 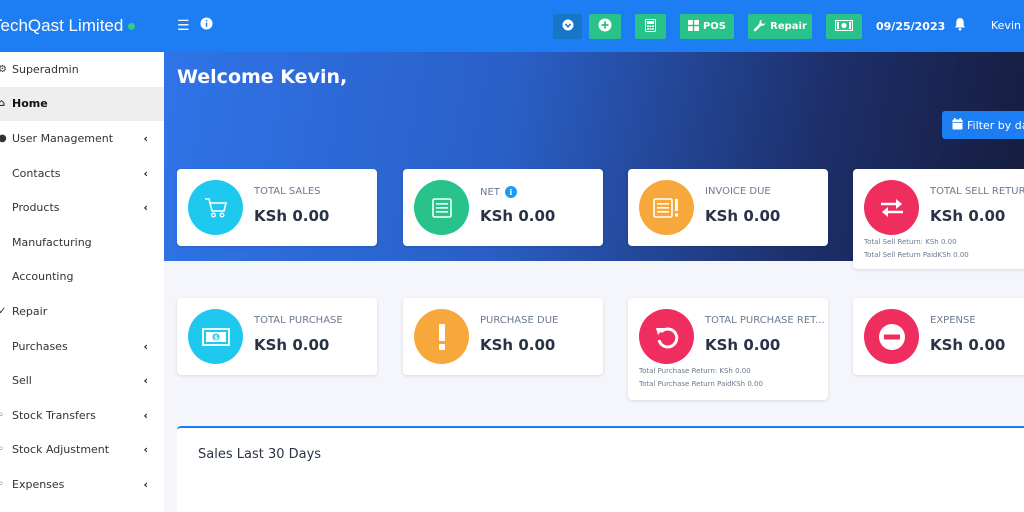 I want to click on sidebar-item-sell: Sell ‹, so click(x=82, y=380).